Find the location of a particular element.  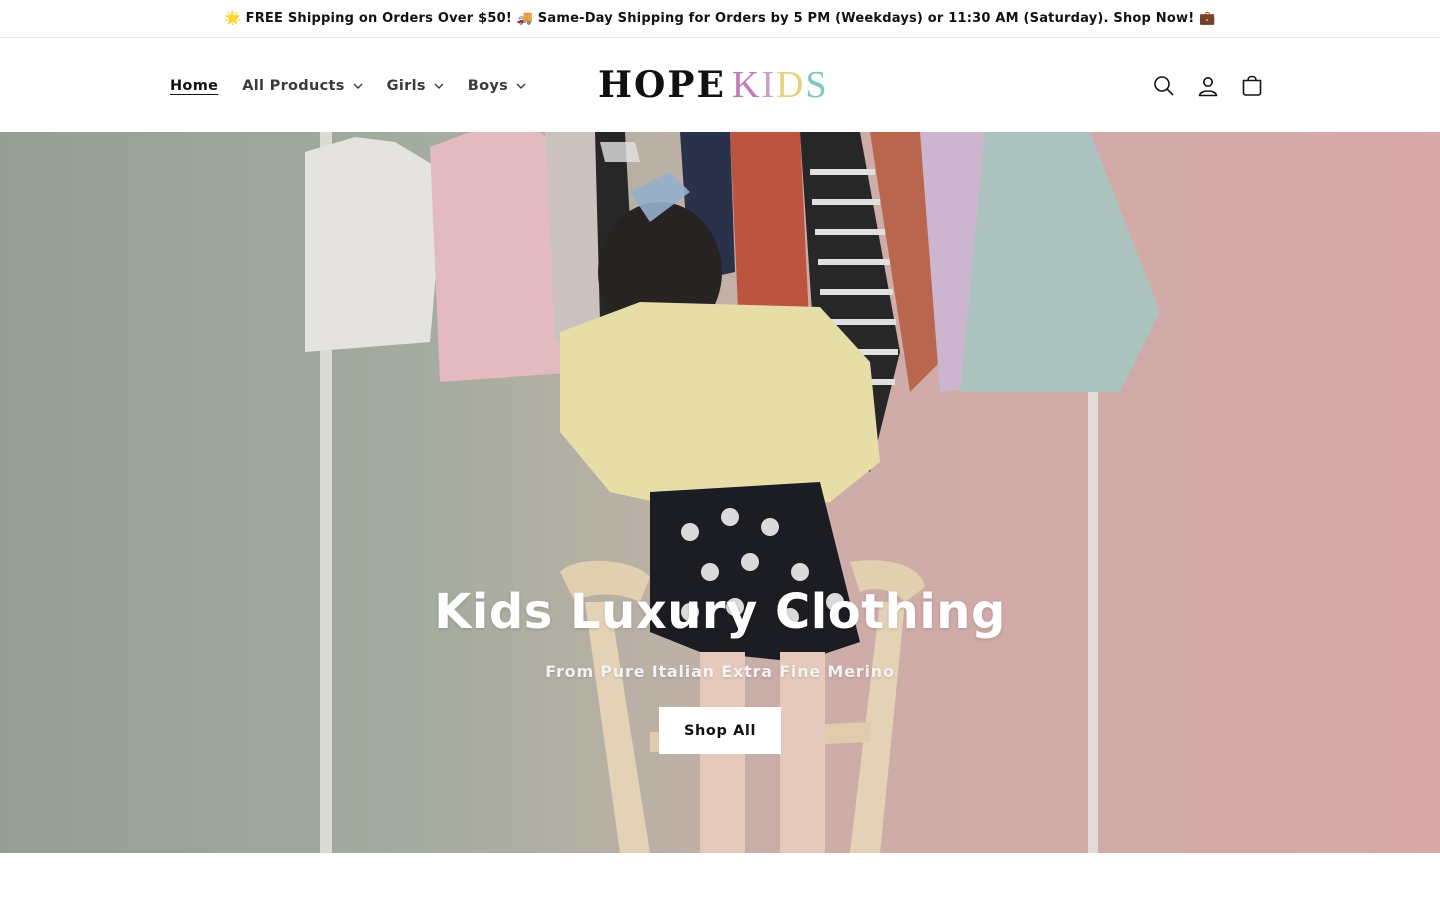

nav-item-label: Girls is located at coordinates (406, 85).